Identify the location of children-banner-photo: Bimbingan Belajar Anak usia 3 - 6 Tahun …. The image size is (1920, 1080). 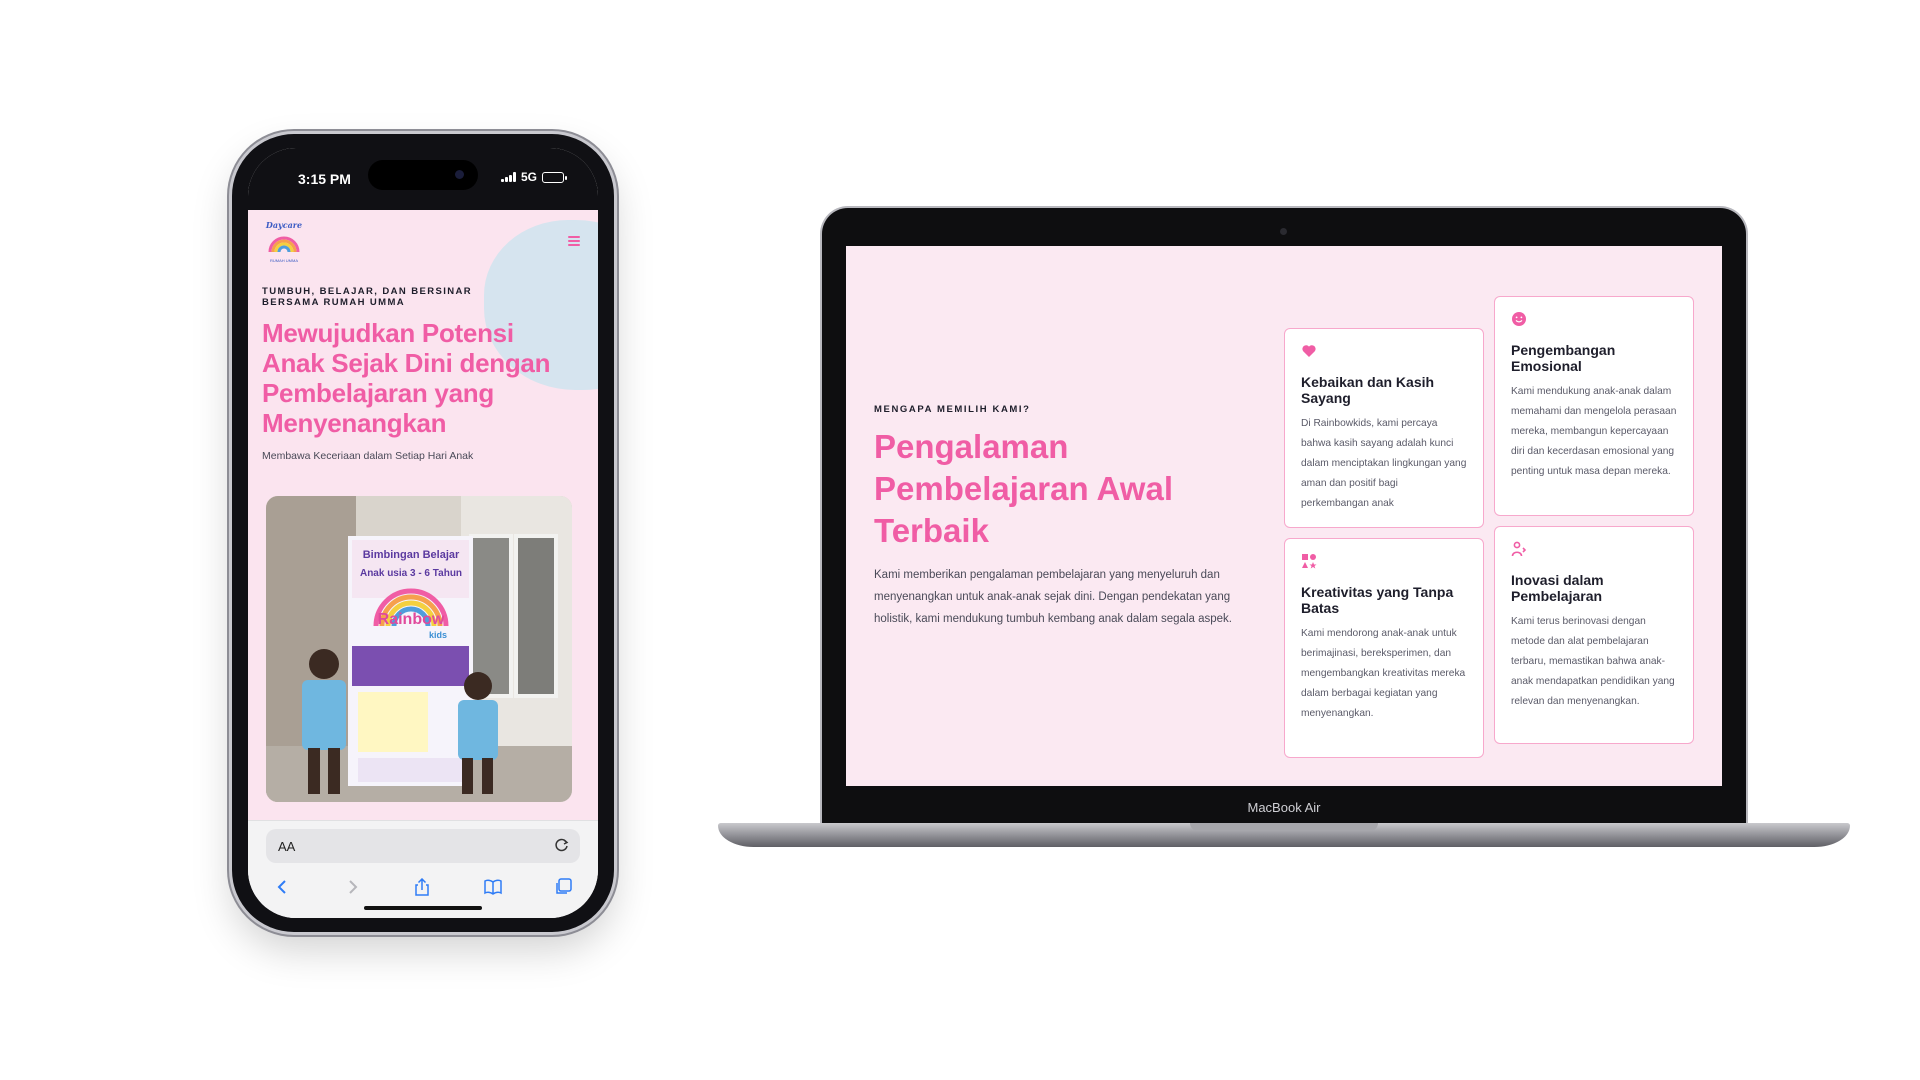
(419, 649).